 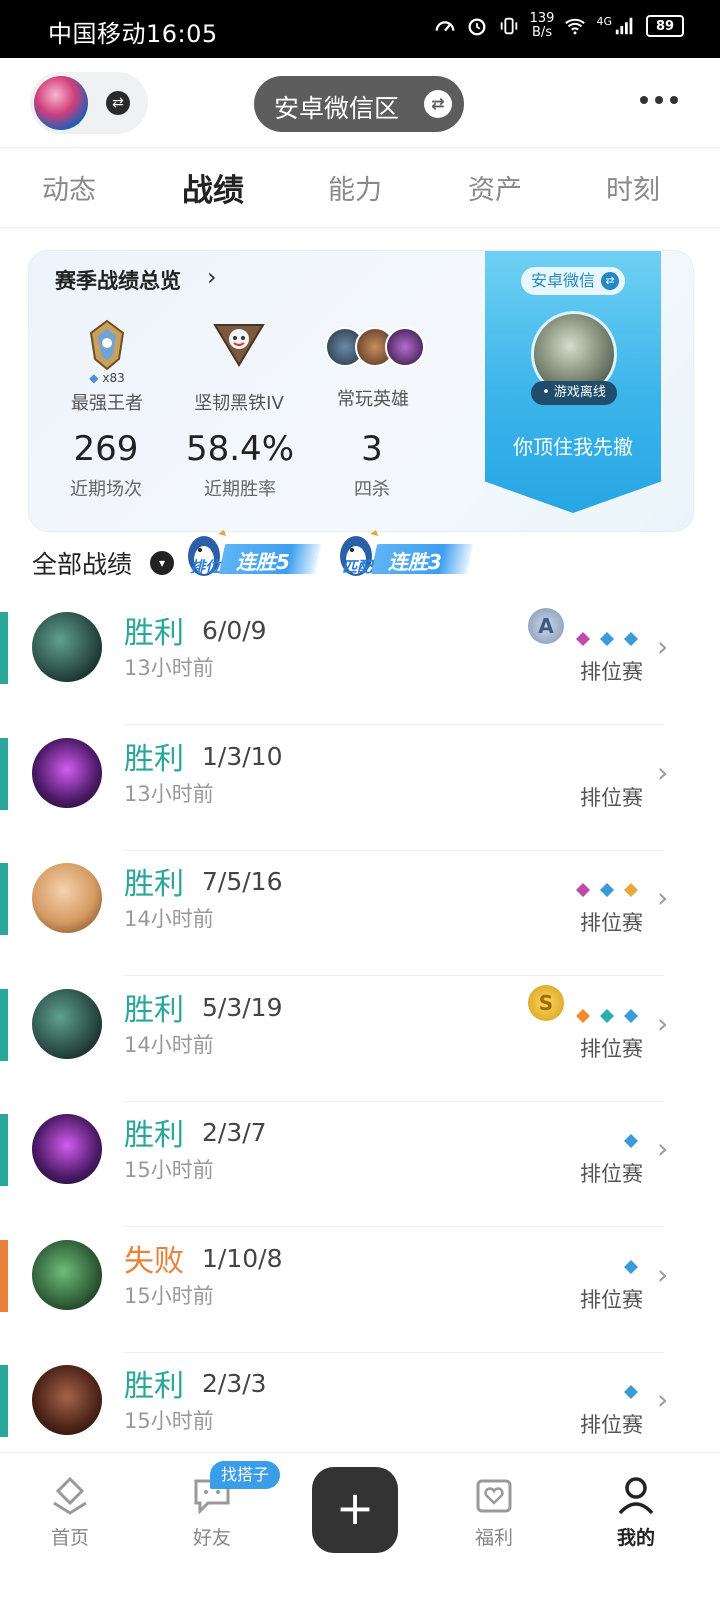 I want to click on player-banner: 安卓微信 ⇄ • 游戏离线 你顶住我先撤, so click(x=573, y=382).